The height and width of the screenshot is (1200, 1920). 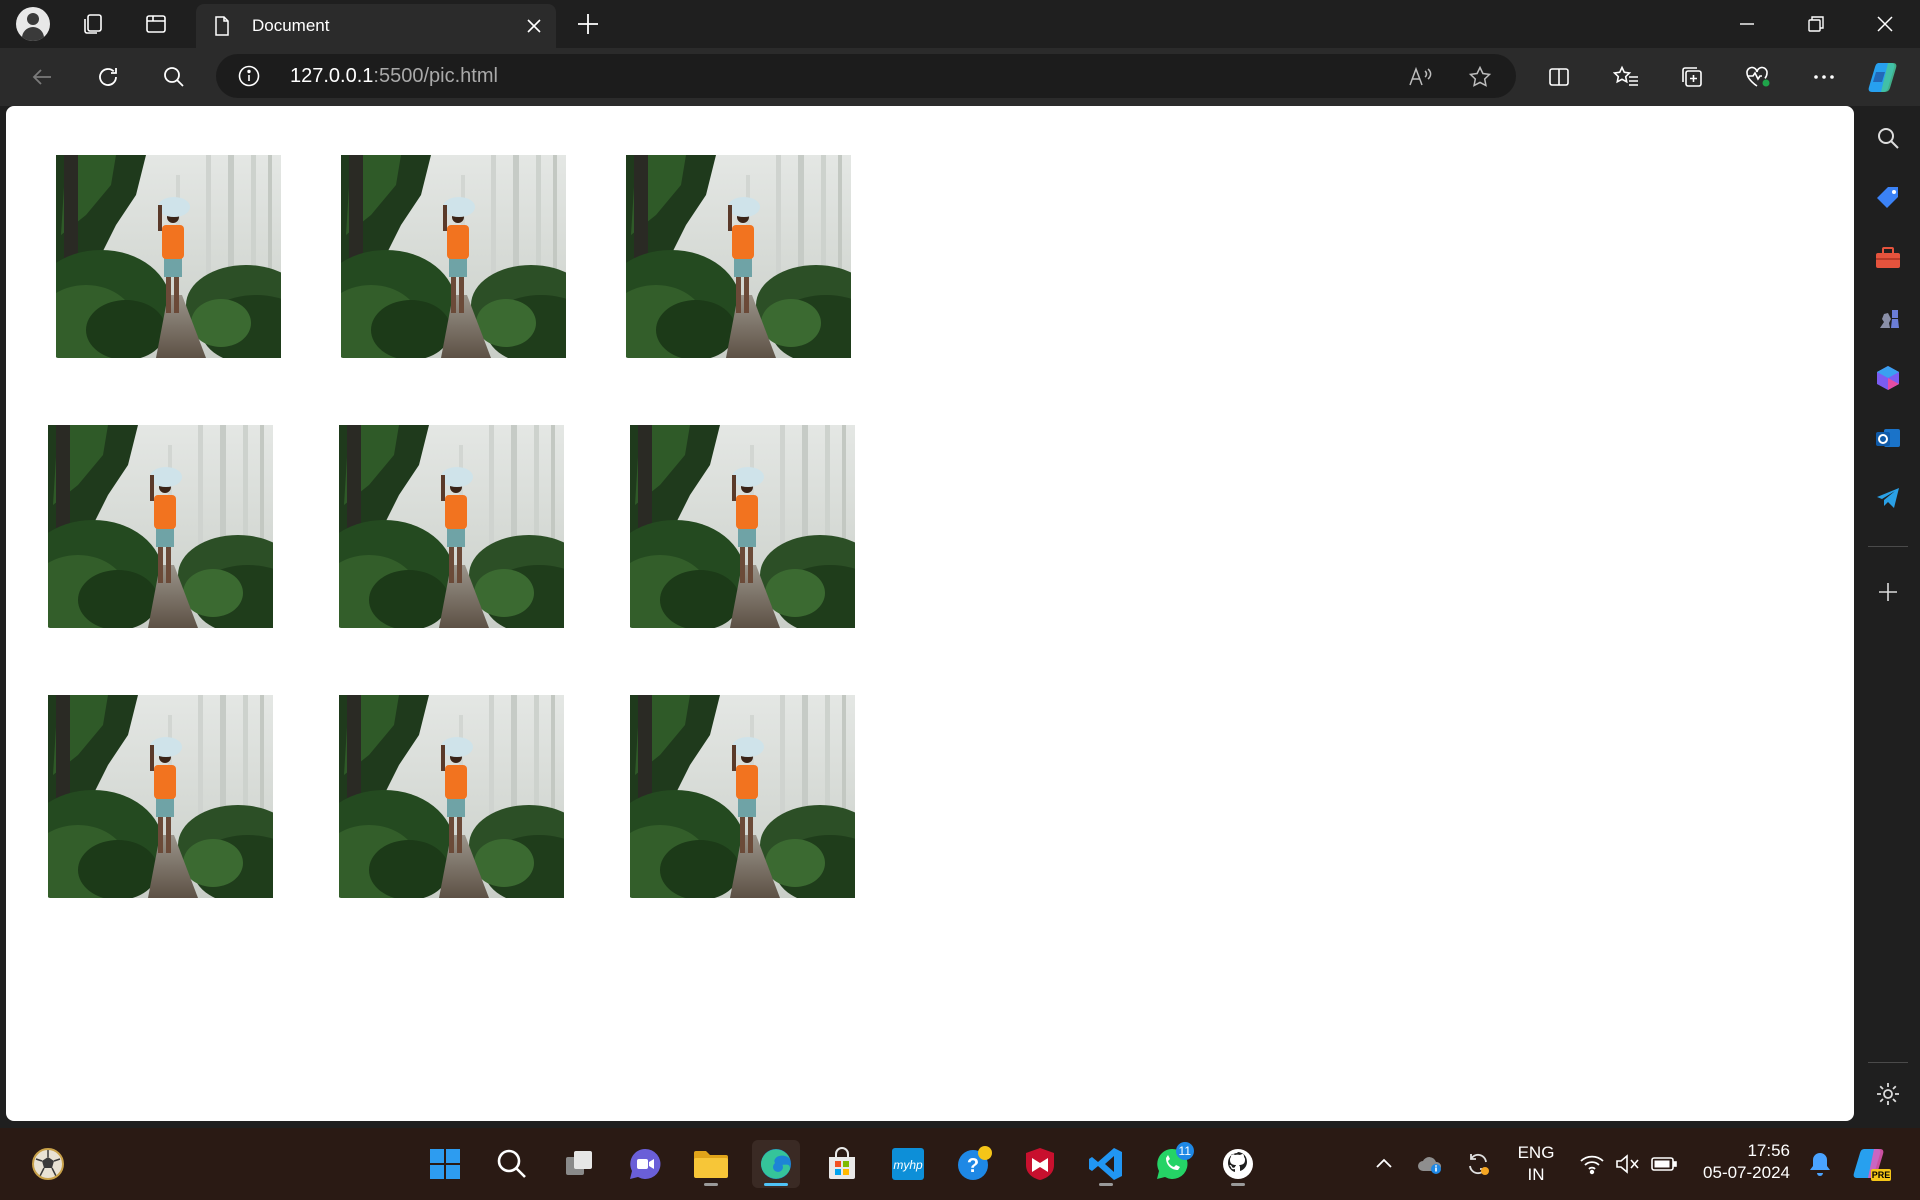 I want to click on gear-icon, so click(x=1888, y=1094).